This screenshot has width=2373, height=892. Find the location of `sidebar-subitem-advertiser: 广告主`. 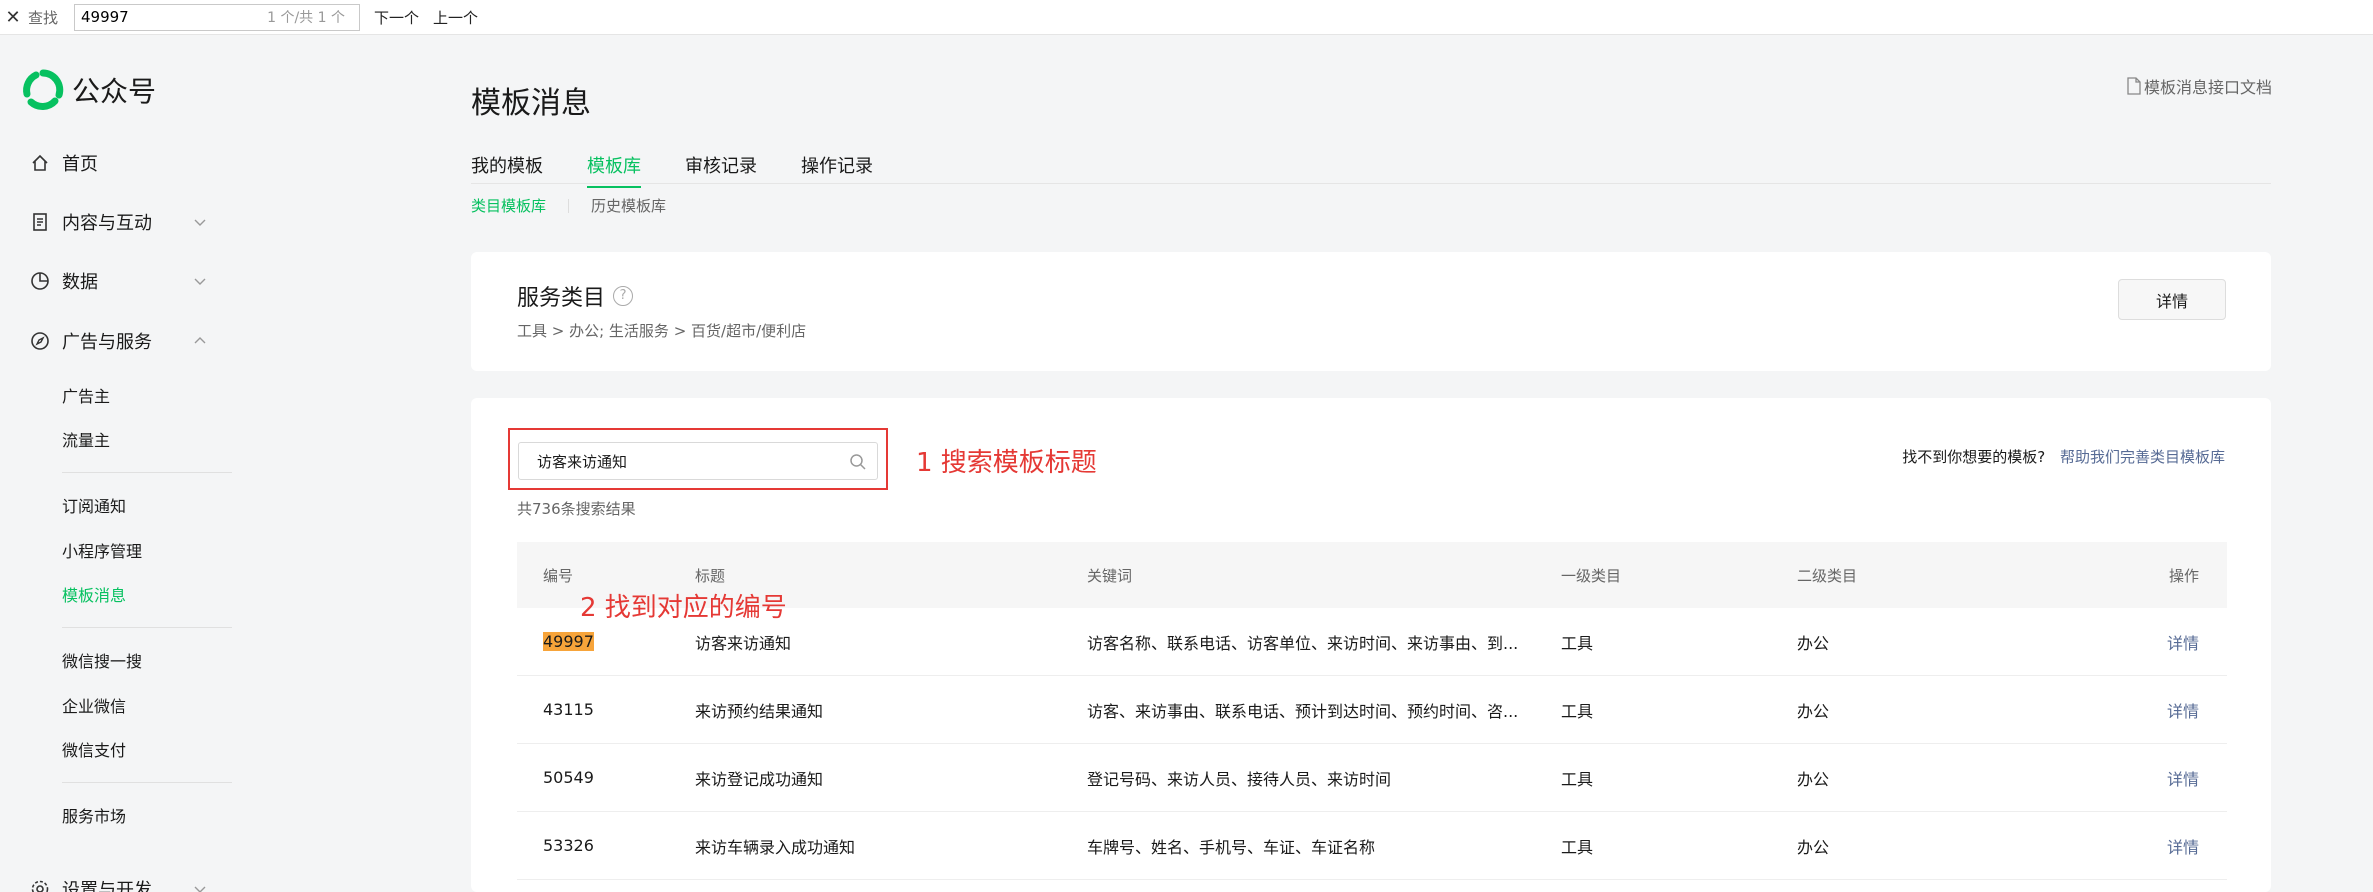

sidebar-subitem-advertiser: 广告主 is located at coordinates (86, 395).